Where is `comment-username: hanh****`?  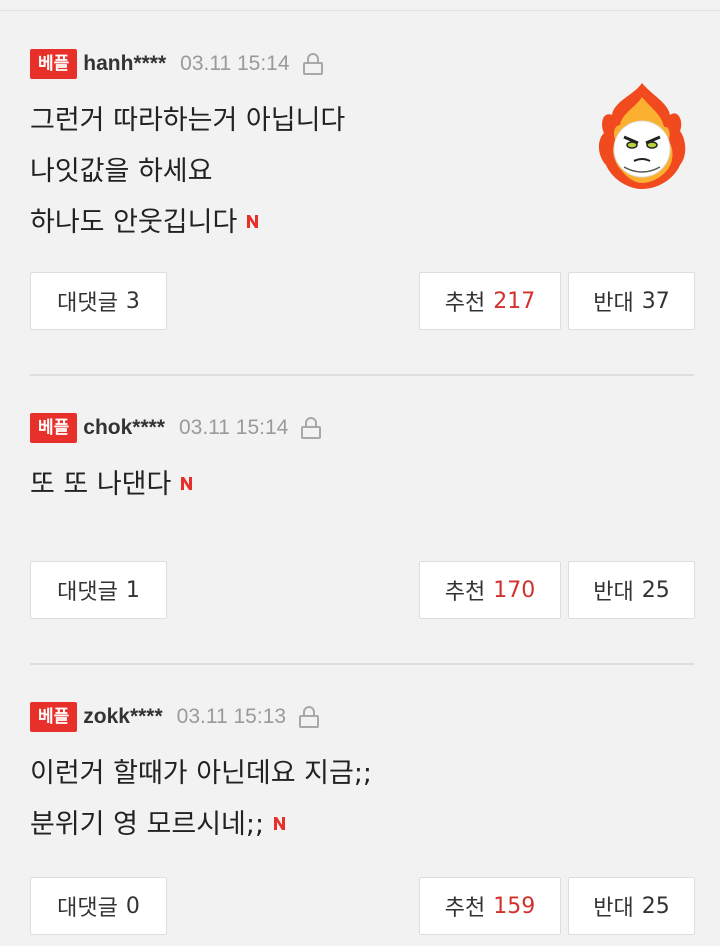 comment-username: hanh**** is located at coordinates (124, 64).